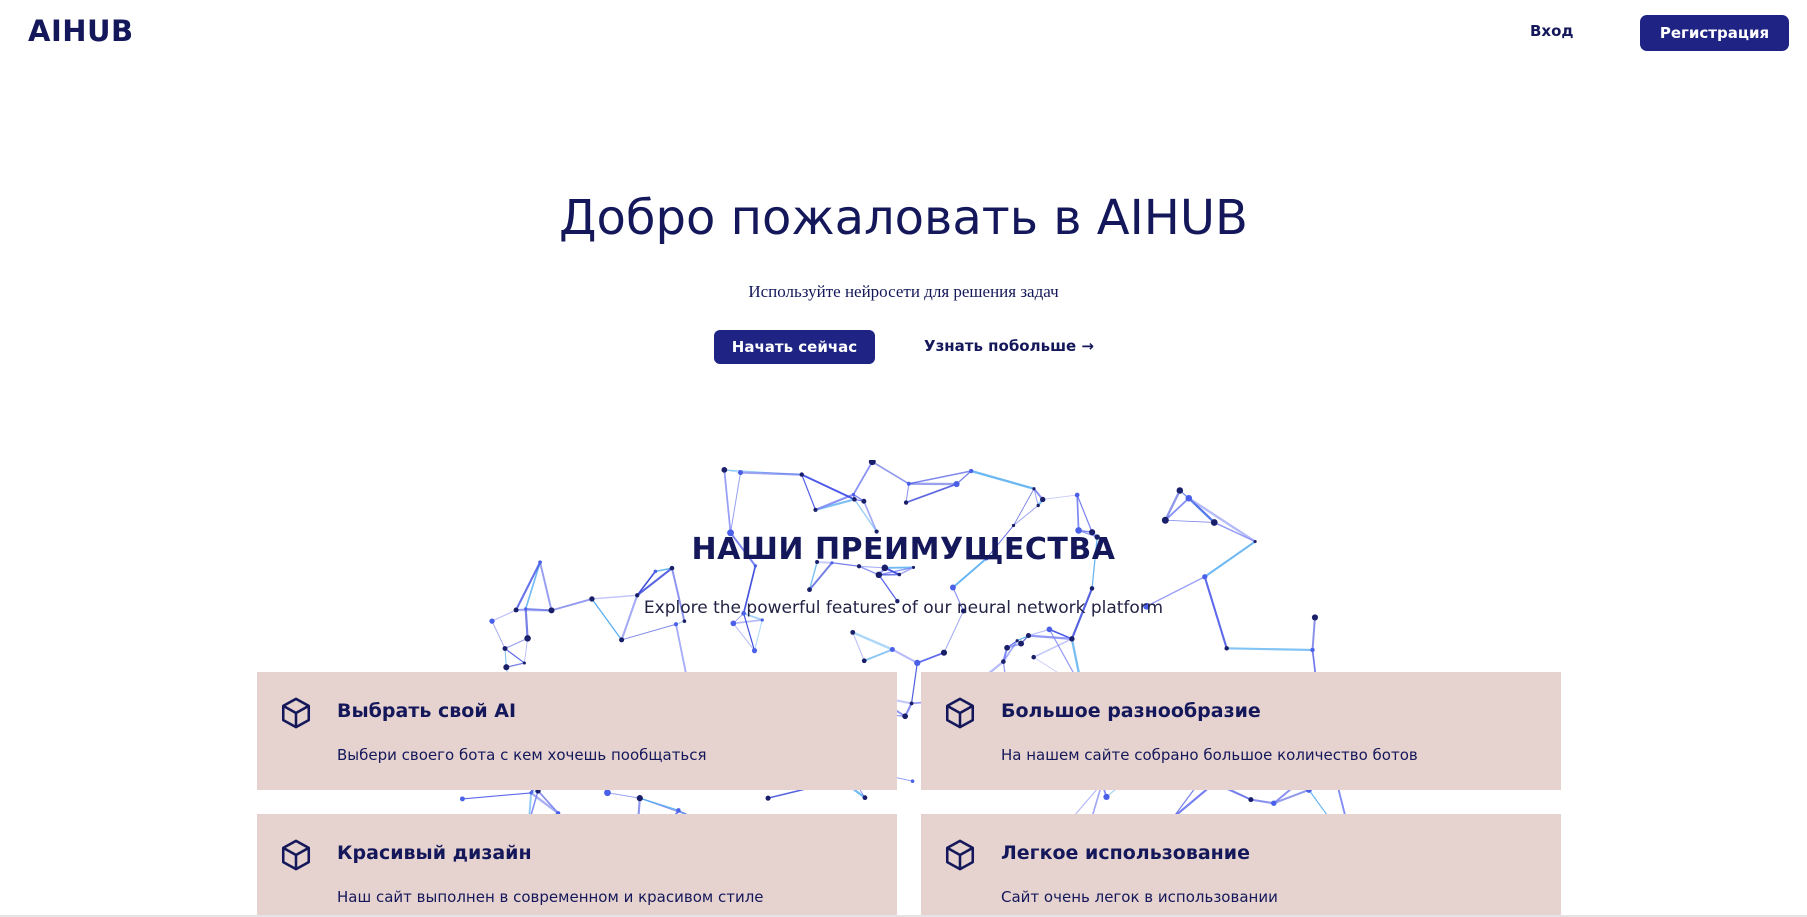  I want to click on start-now-button: Начать сейчас, so click(794, 347).